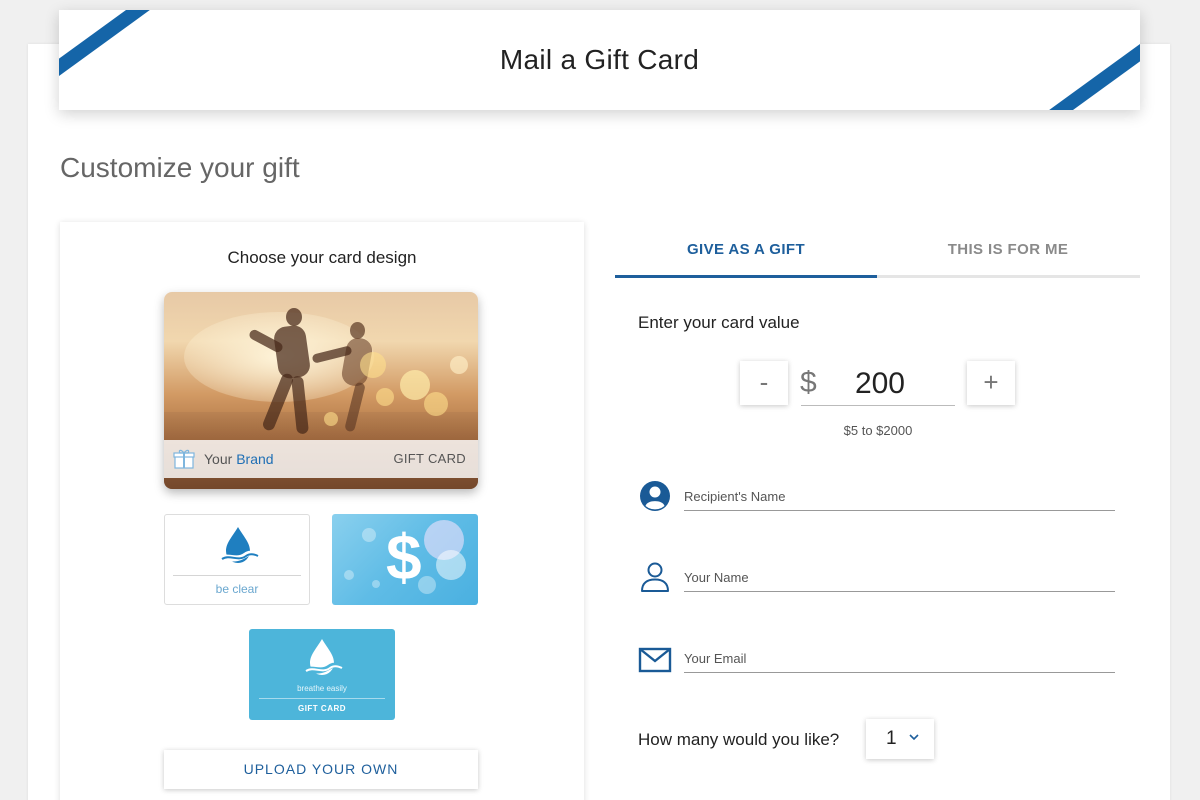 This screenshot has height=800, width=1200. Describe the element at coordinates (899, 659) in the screenshot. I see `your-email-field` at that location.